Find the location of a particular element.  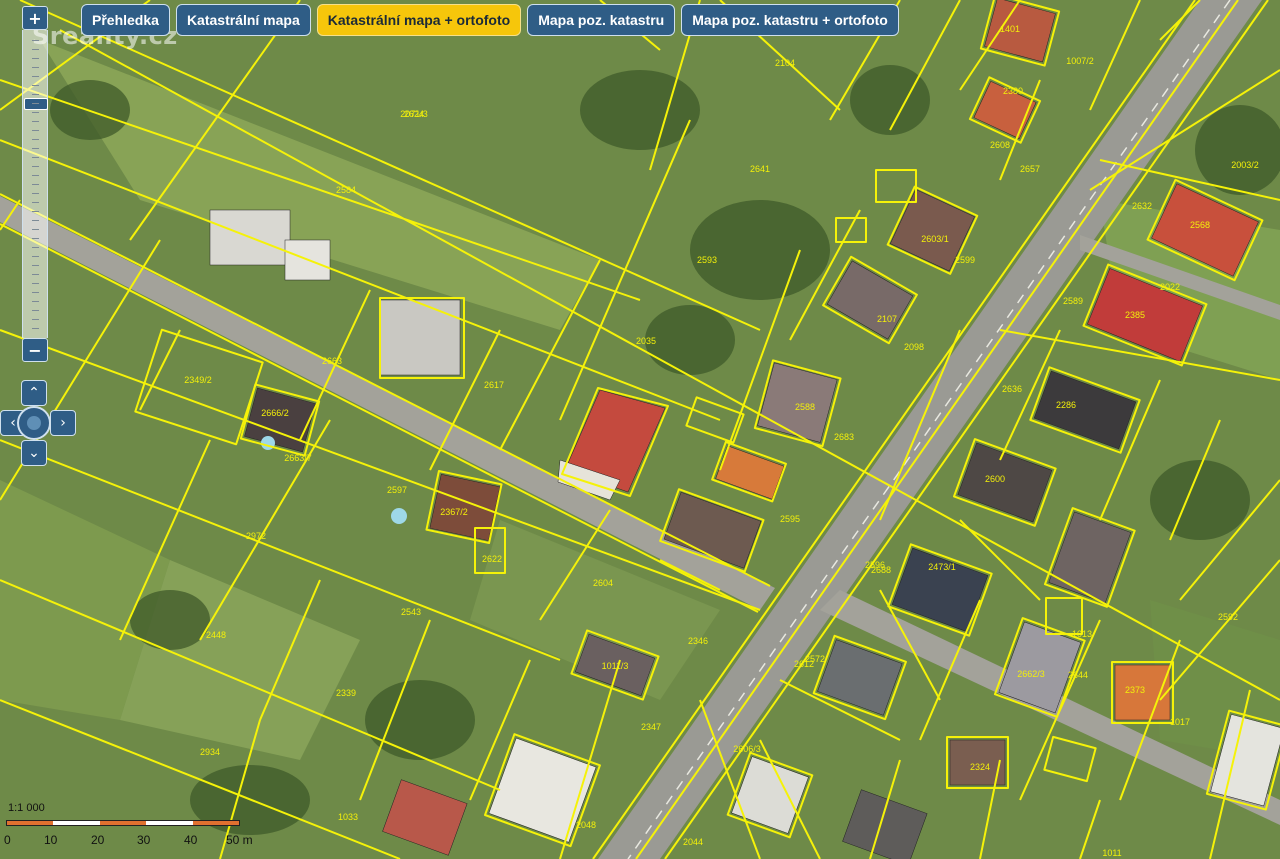

scale-label: 10 is located at coordinates (51, 840).